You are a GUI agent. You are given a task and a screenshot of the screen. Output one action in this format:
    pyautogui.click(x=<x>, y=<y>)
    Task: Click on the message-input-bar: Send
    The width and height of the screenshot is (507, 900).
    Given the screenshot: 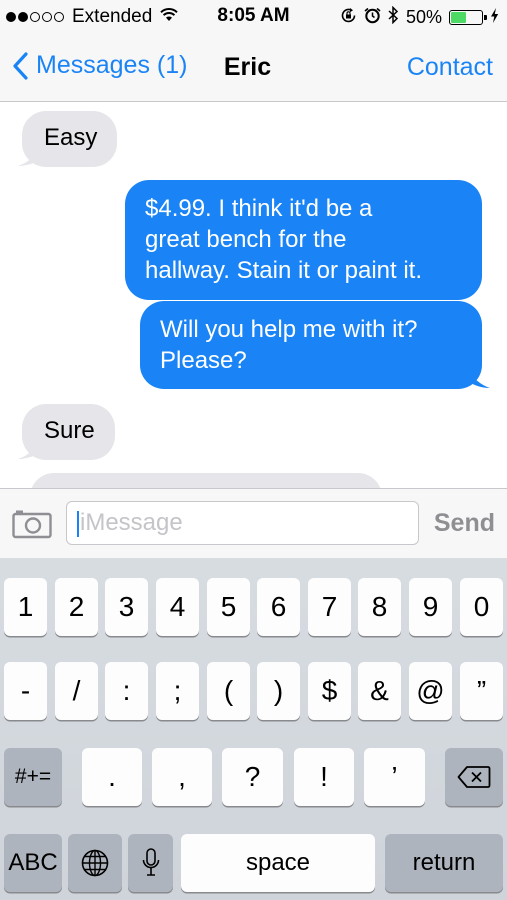 What is the action you would take?
    pyautogui.click(x=253, y=523)
    